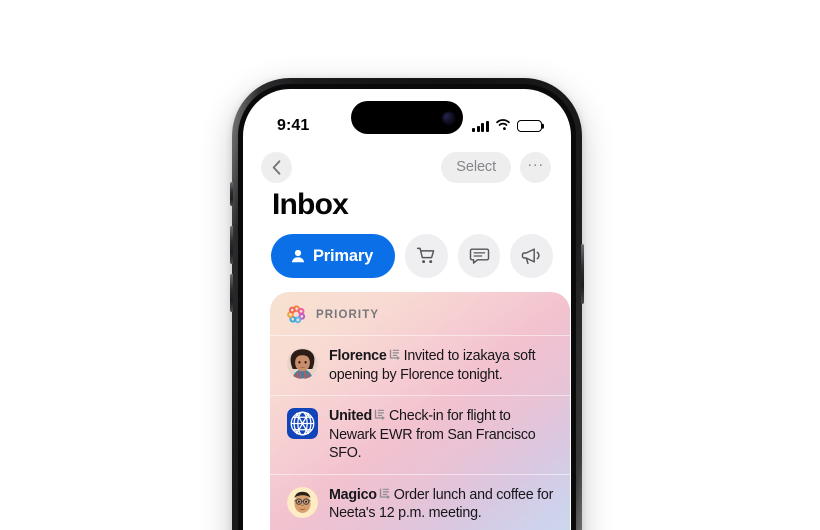 This screenshot has width=820, height=530. Describe the element at coordinates (420, 313) in the screenshot. I see `priority-section-header: PRIORITY` at that location.